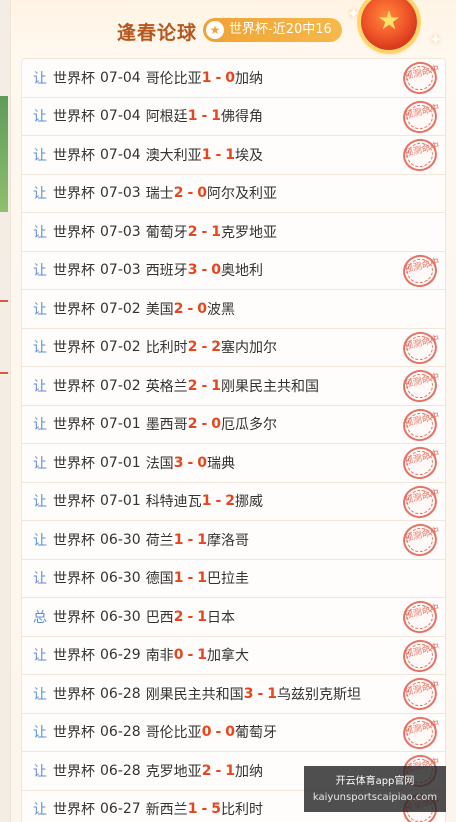 Image resolution: width=456 pixels, height=822 pixels. I want to click on match-row: 让世界杯 06-28 哥伦比亚 0-0 葡萄牙 预测命中, so click(233, 732).